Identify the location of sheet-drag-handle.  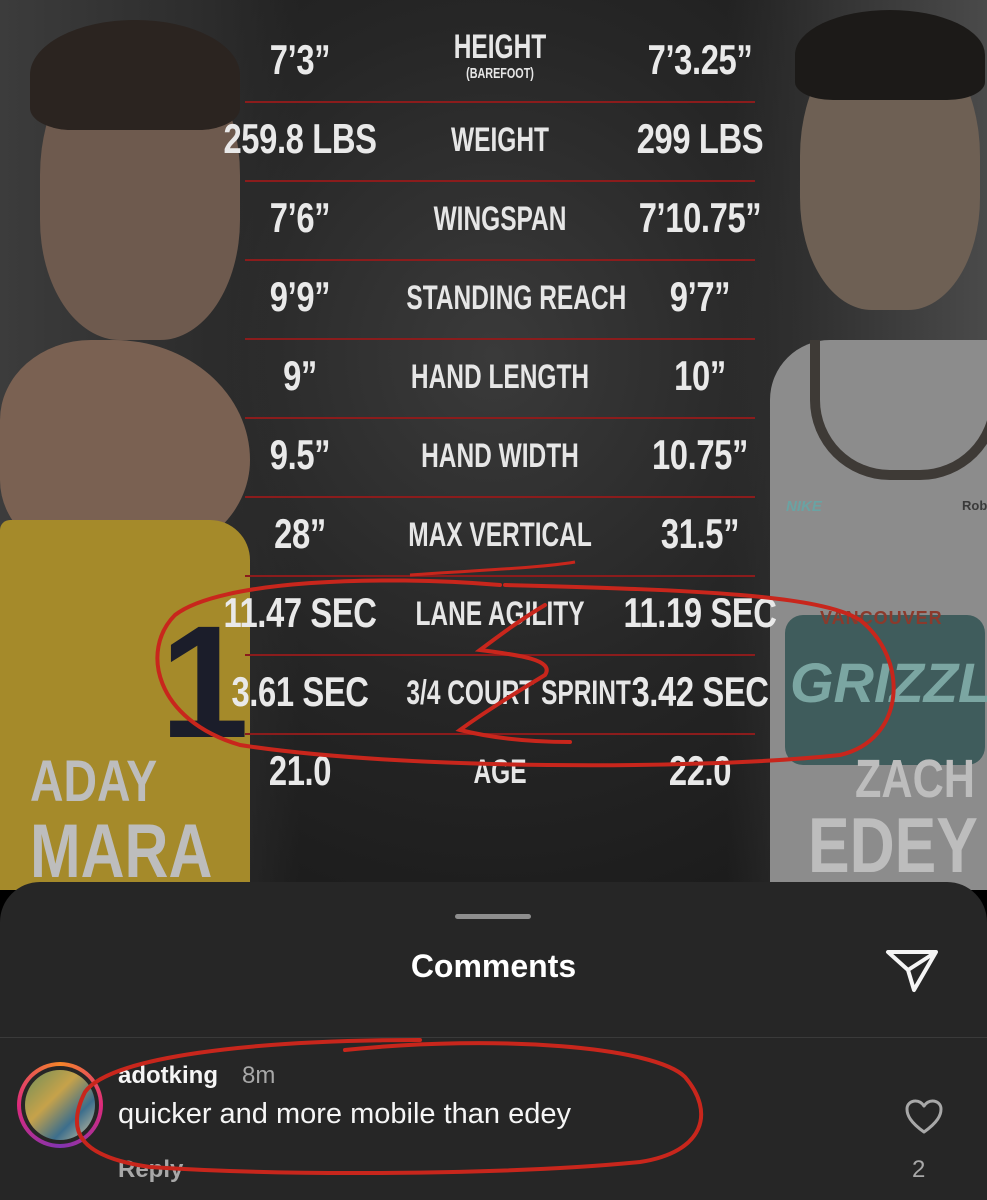
(493, 916).